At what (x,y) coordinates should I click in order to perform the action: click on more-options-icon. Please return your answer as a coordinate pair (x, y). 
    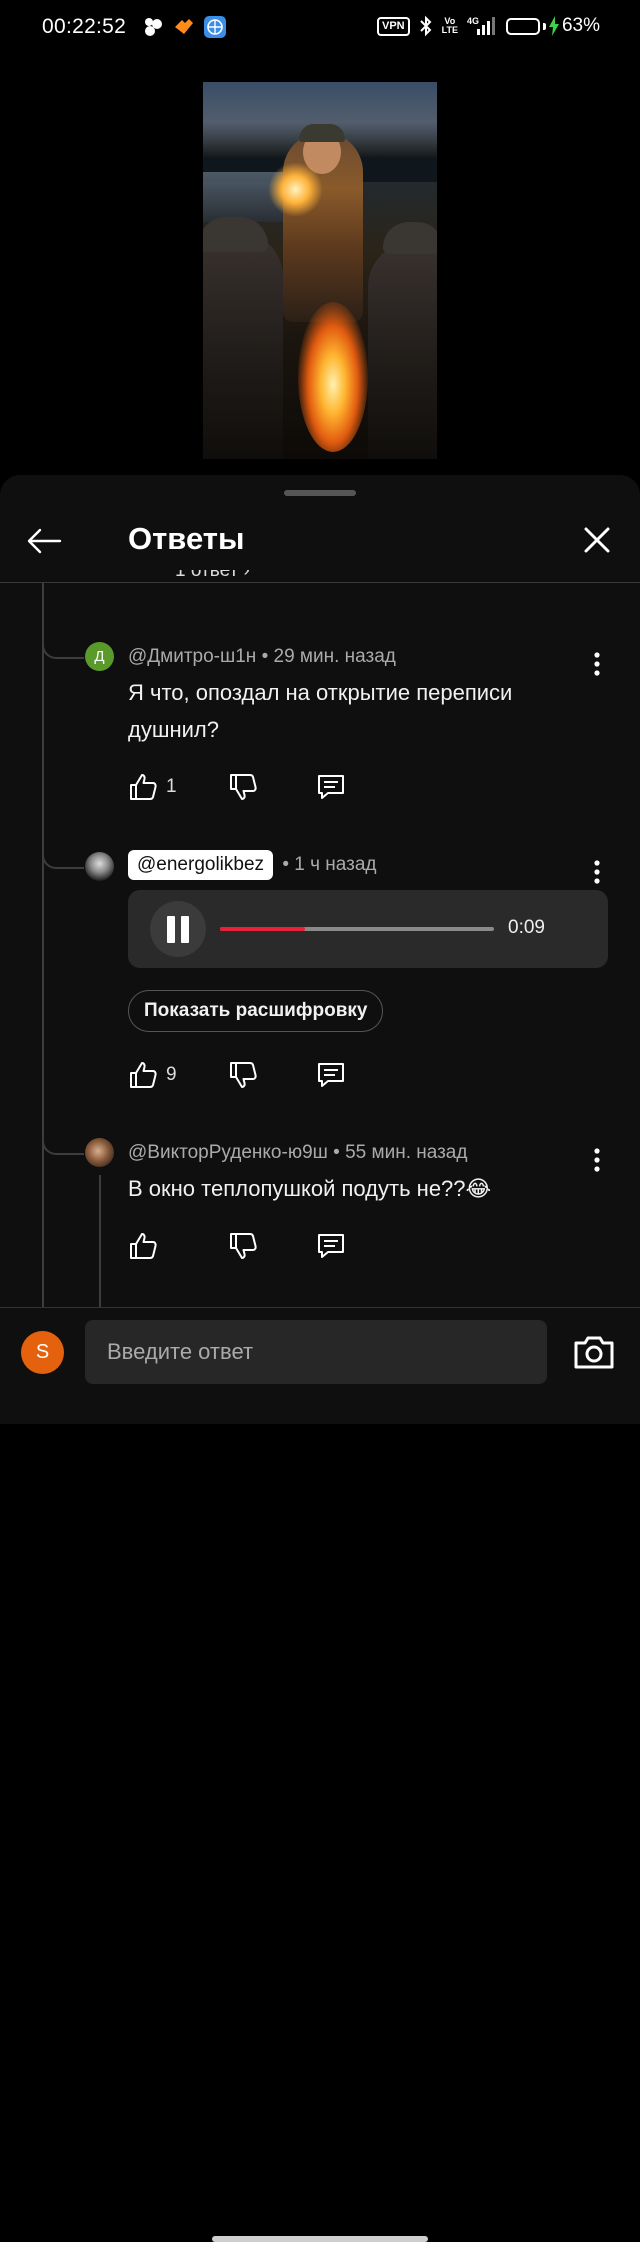
    Looking at the image, I should click on (597, 872).